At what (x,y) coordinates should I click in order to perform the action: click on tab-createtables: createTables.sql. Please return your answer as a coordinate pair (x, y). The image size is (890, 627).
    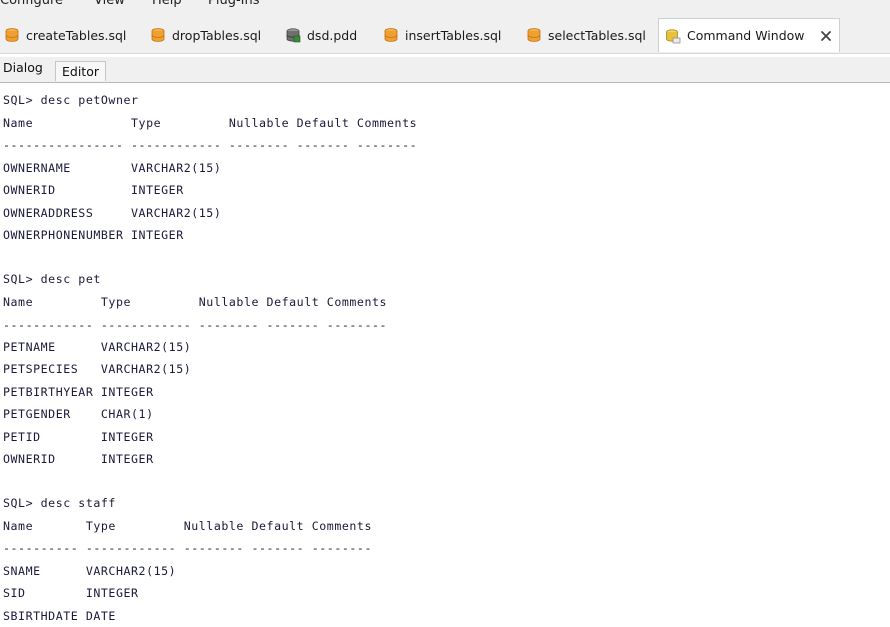
    Looking at the image, I should click on (65, 35).